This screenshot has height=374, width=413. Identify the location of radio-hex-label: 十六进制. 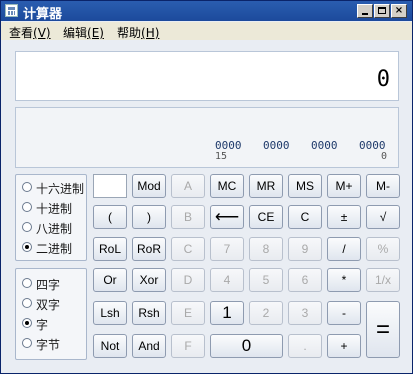
(60, 189).